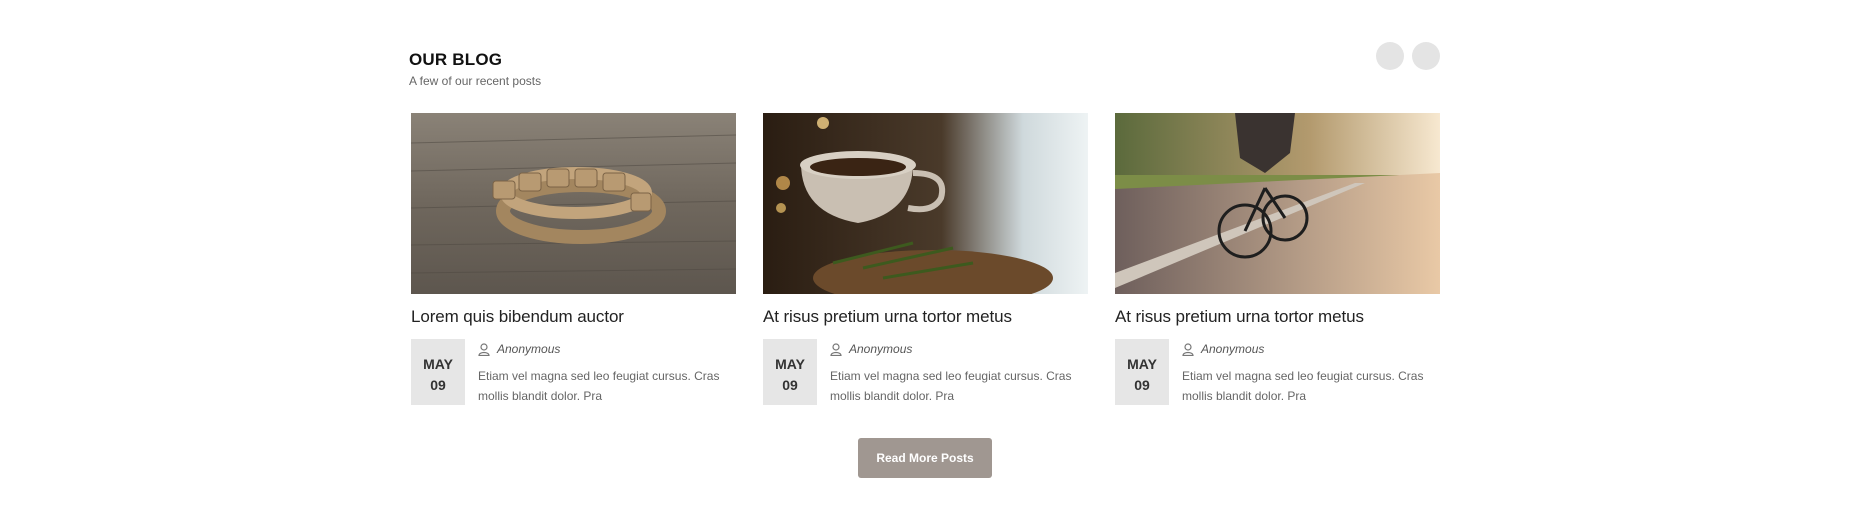  I want to click on read-more-posts-button: Read More Posts, so click(925, 458).